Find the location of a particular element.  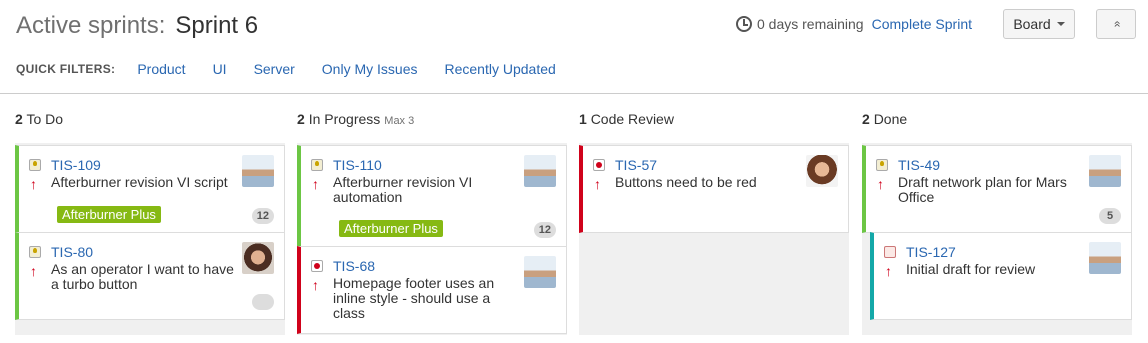

filter-product: Product is located at coordinates (161, 69).